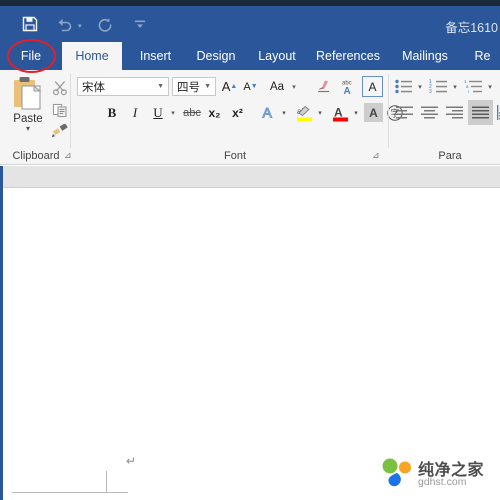 The width and height of the screenshot is (500, 500). I want to click on undo-icon, so click(64, 24).